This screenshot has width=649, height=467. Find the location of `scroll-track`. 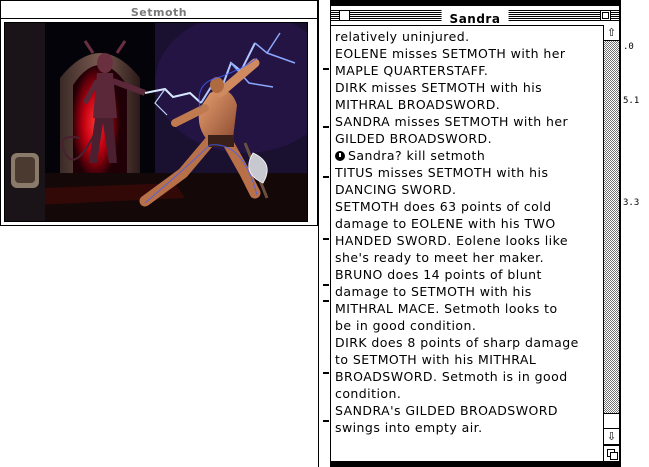

scroll-track is located at coordinates (611, 235).